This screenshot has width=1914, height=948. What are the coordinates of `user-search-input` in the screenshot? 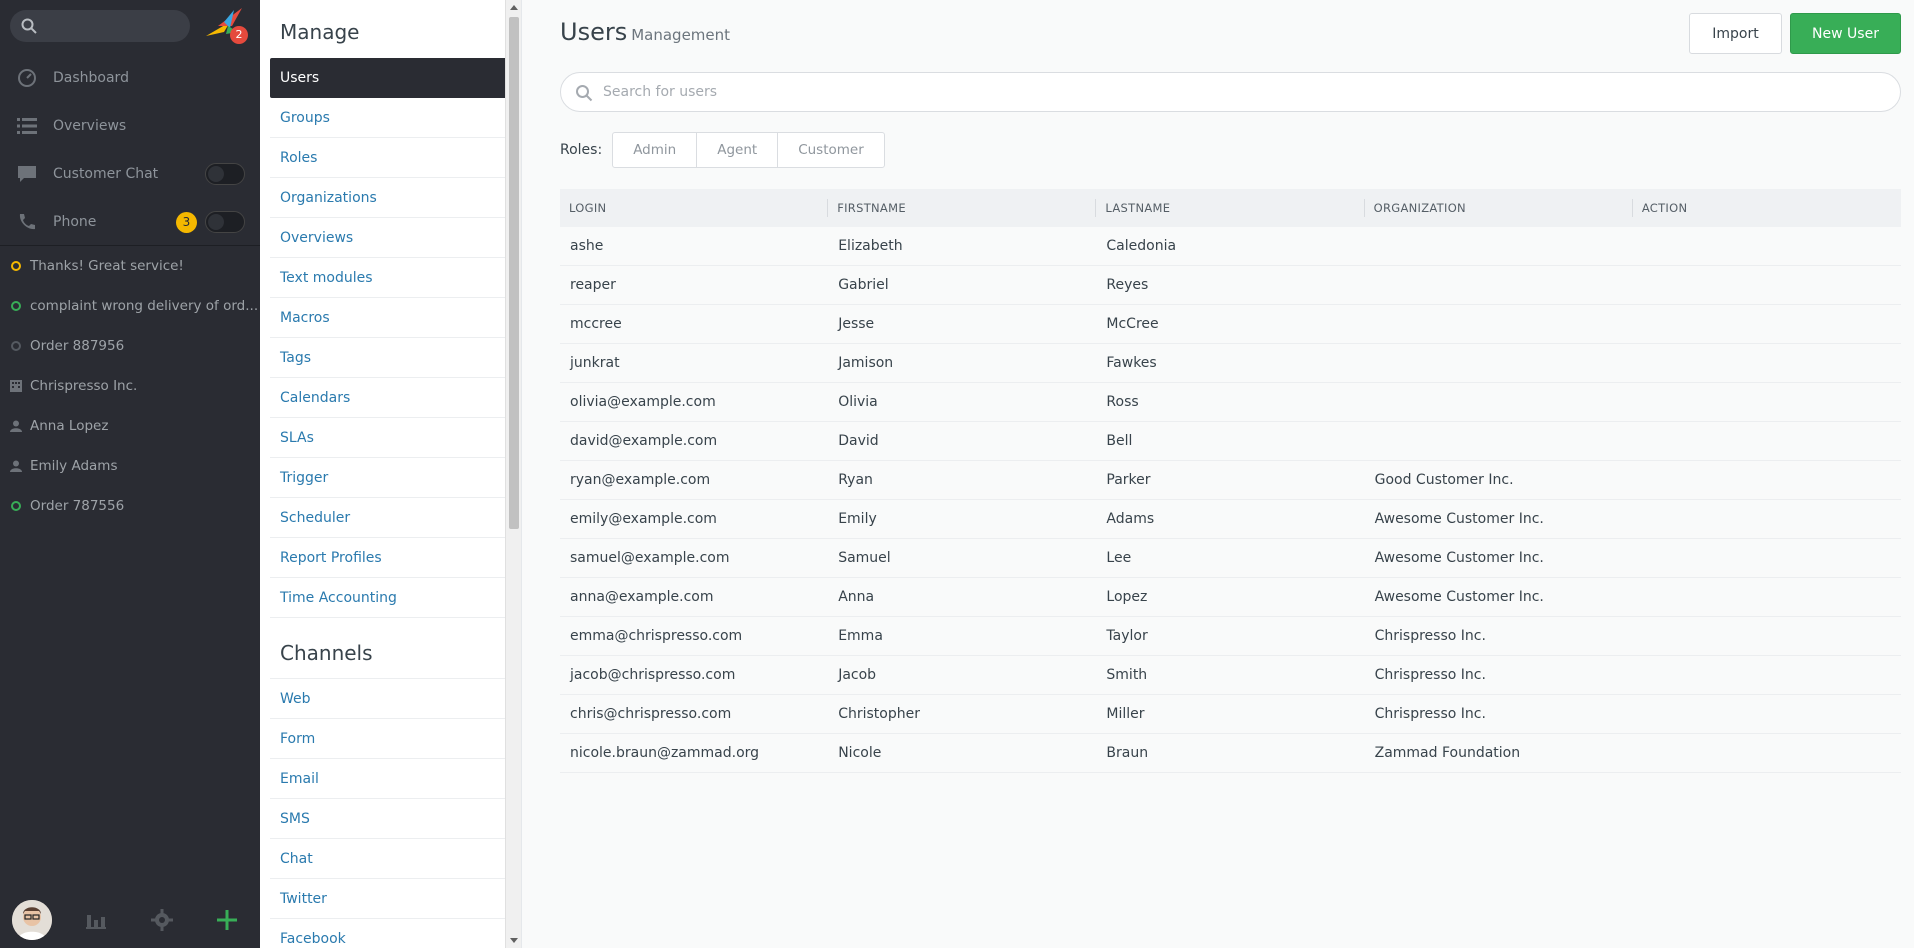 It's located at (1243, 92).